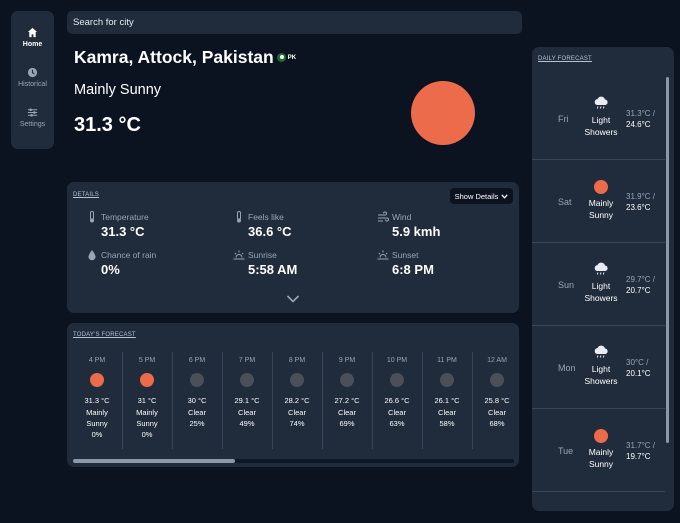 This screenshot has height=523, width=680. I want to click on day-high: 31.9°C /, so click(640, 196).